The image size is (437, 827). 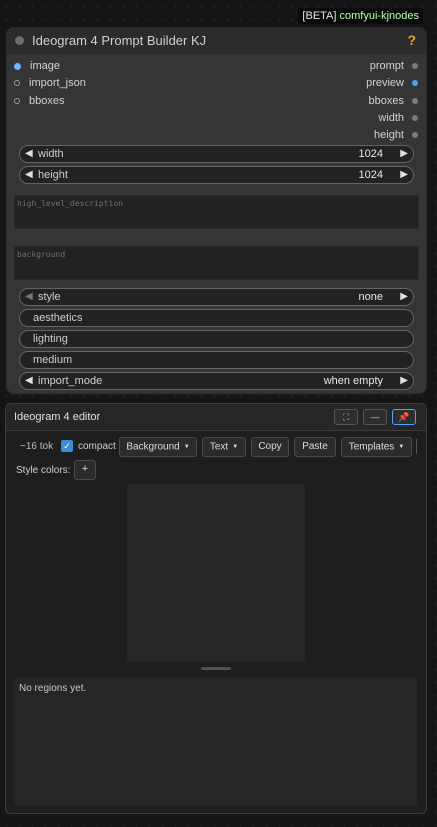 I want to click on widget-label: import_mode, so click(x=70, y=381).